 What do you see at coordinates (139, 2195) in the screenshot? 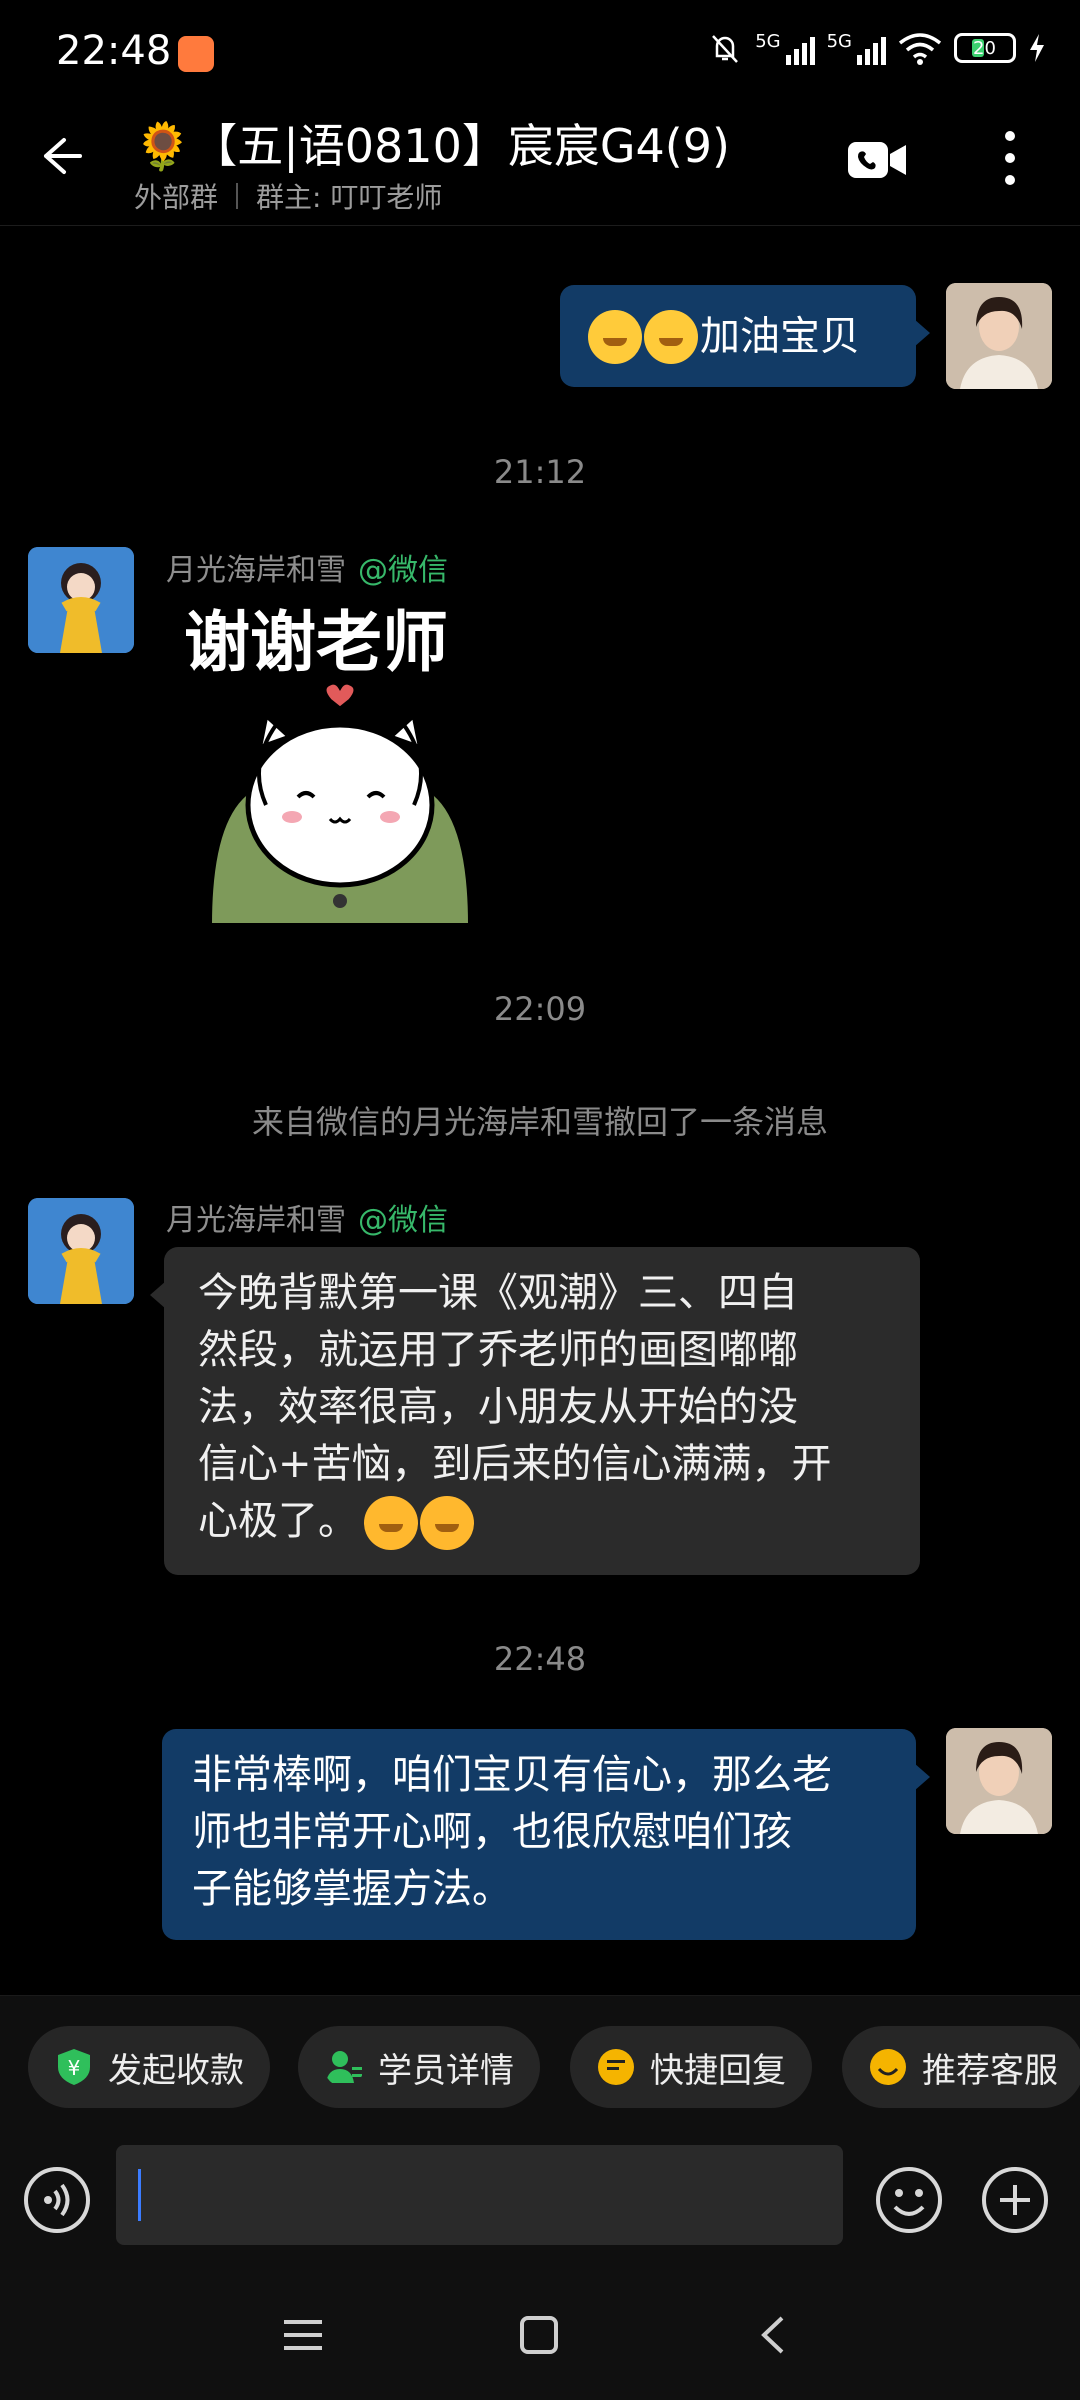
I see `text-caret` at bounding box center [139, 2195].